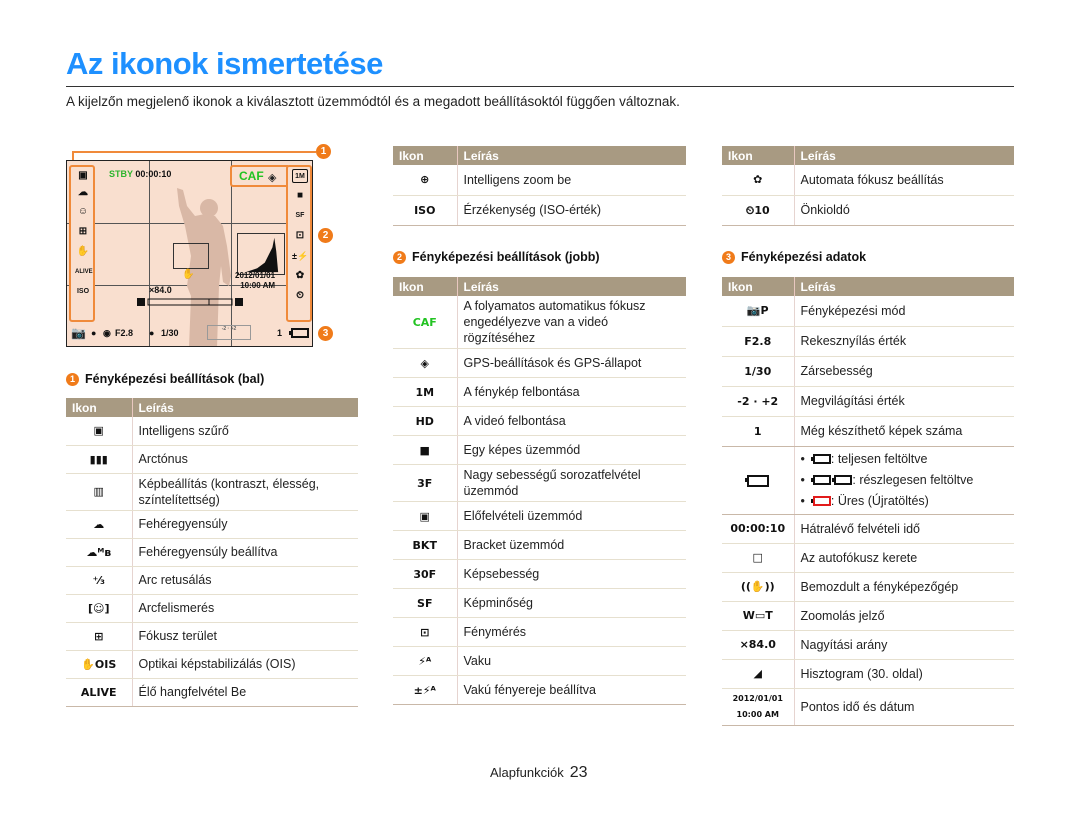 This screenshot has width=1080, height=815. What do you see at coordinates (99, 459) in the screenshot?
I see `icon-cell: ▮▮▮` at bounding box center [99, 459].